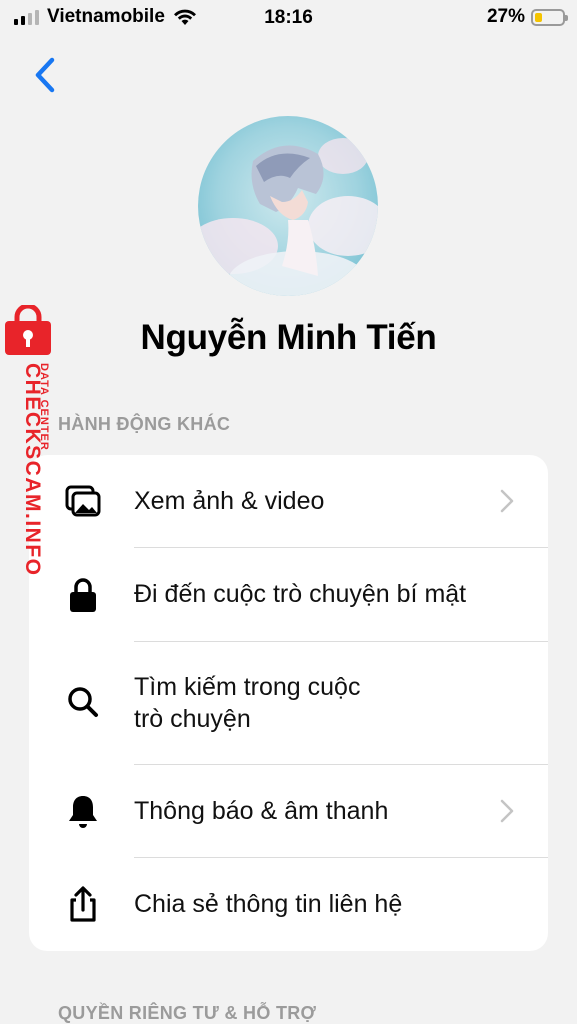  I want to click on share-contact-row: Chia sẻ thông tin liên hệ, so click(288, 904).